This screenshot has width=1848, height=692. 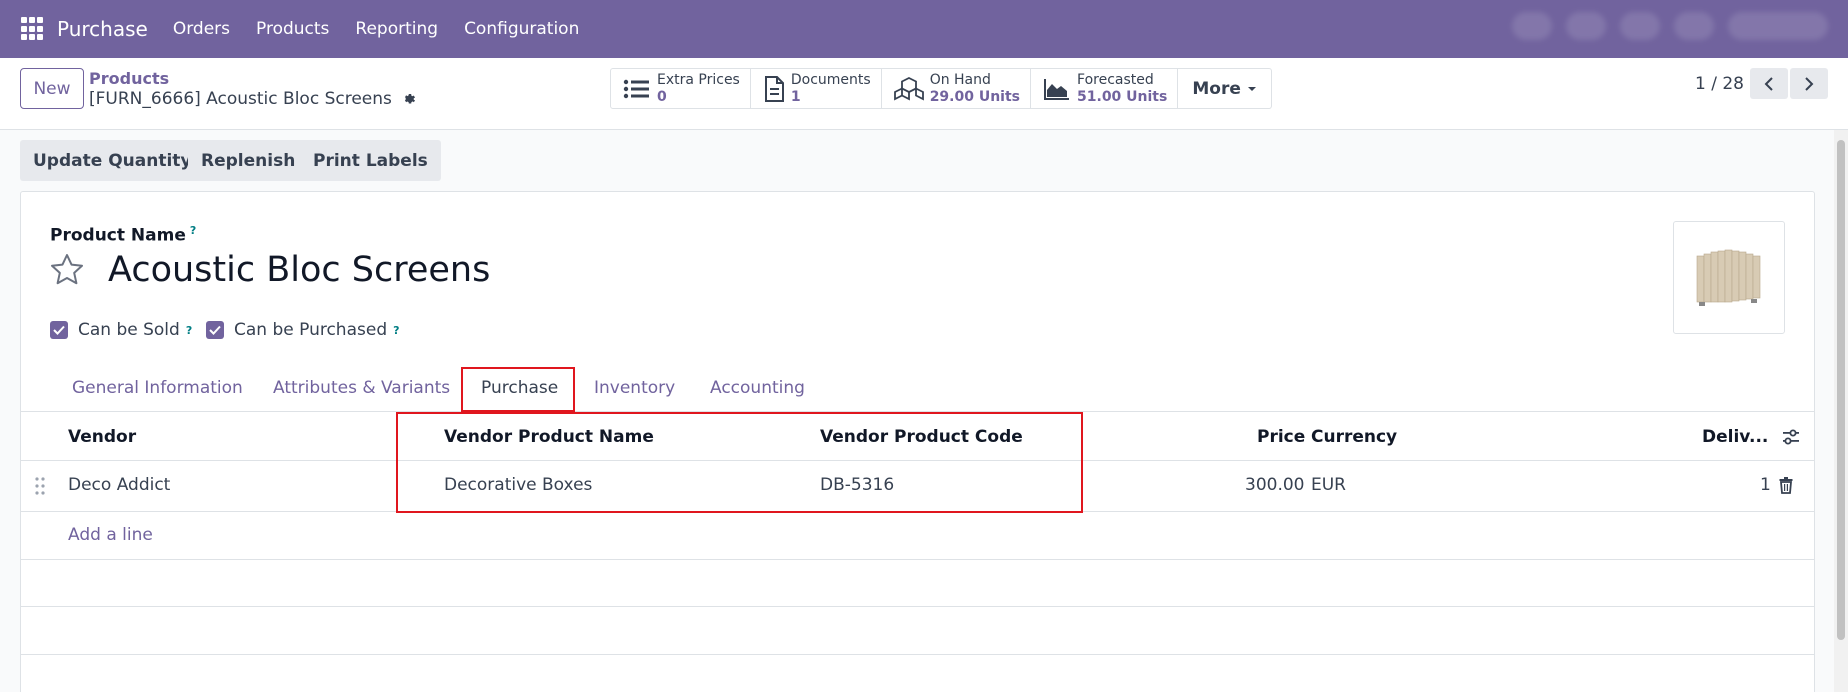 What do you see at coordinates (1670, 26) in the screenshot?
I see `systray` at bounding box center [1670, 26].